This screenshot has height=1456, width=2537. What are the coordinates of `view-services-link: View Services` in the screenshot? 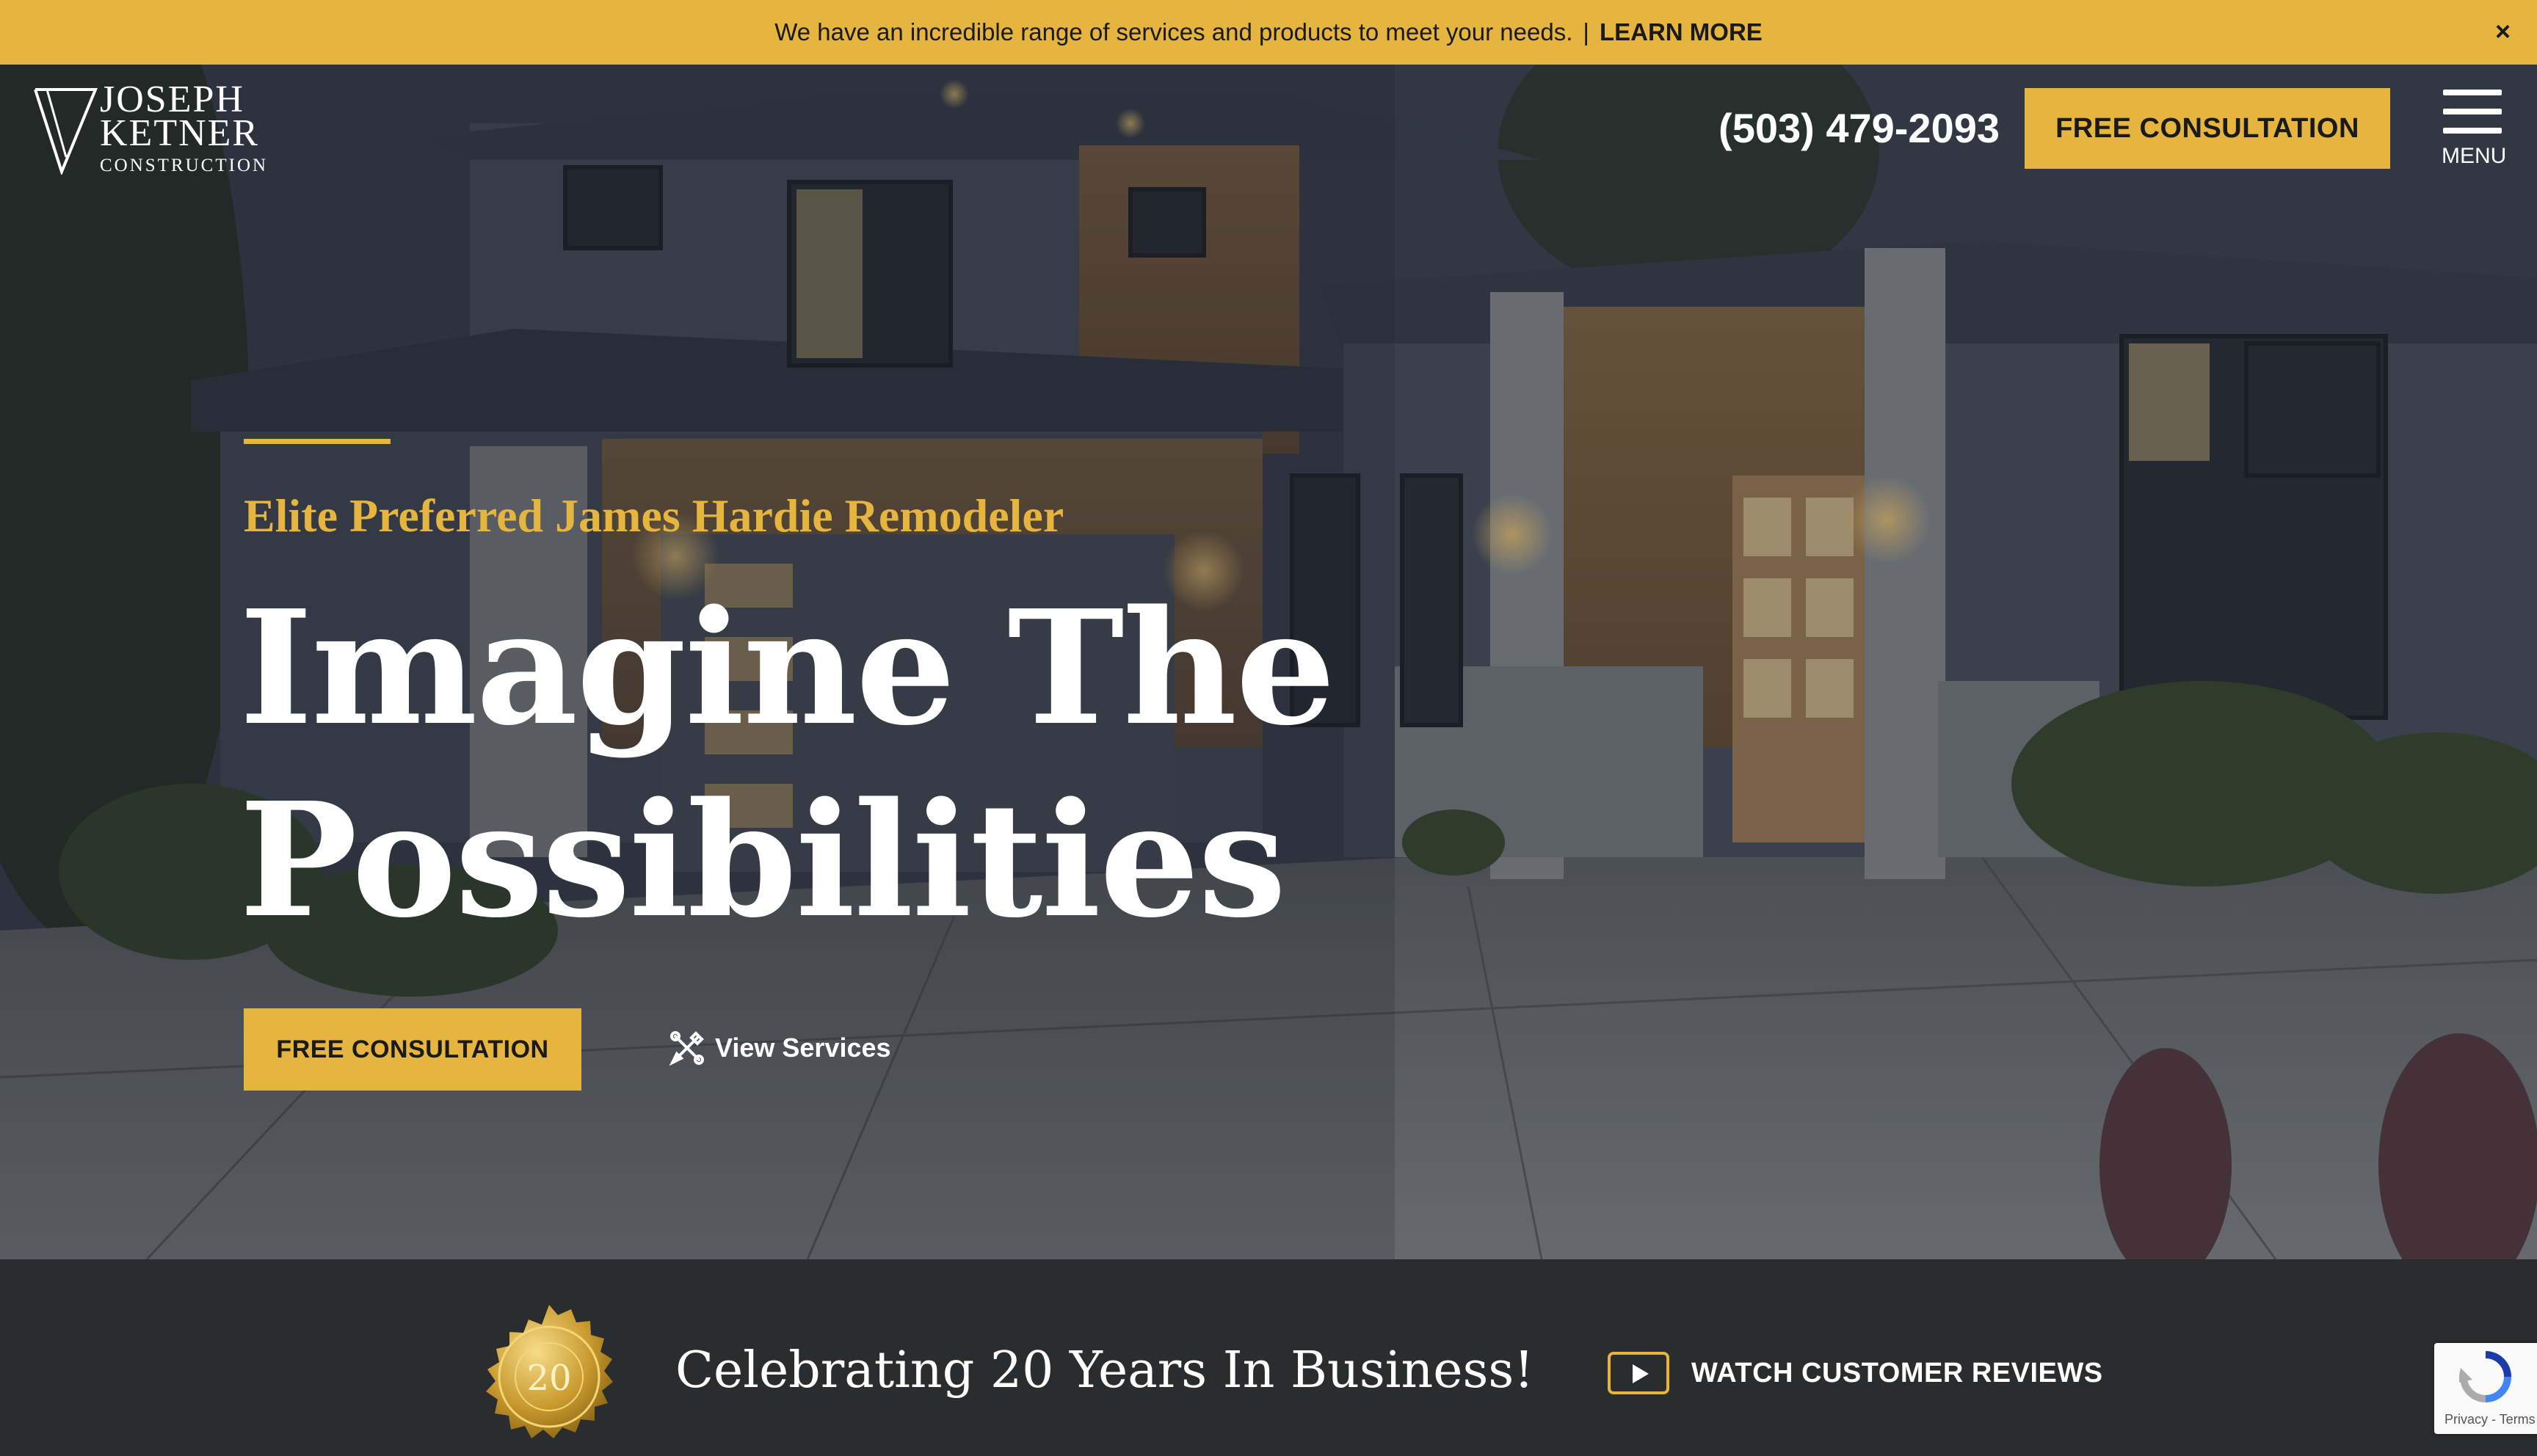 It's located at (780, 1048).